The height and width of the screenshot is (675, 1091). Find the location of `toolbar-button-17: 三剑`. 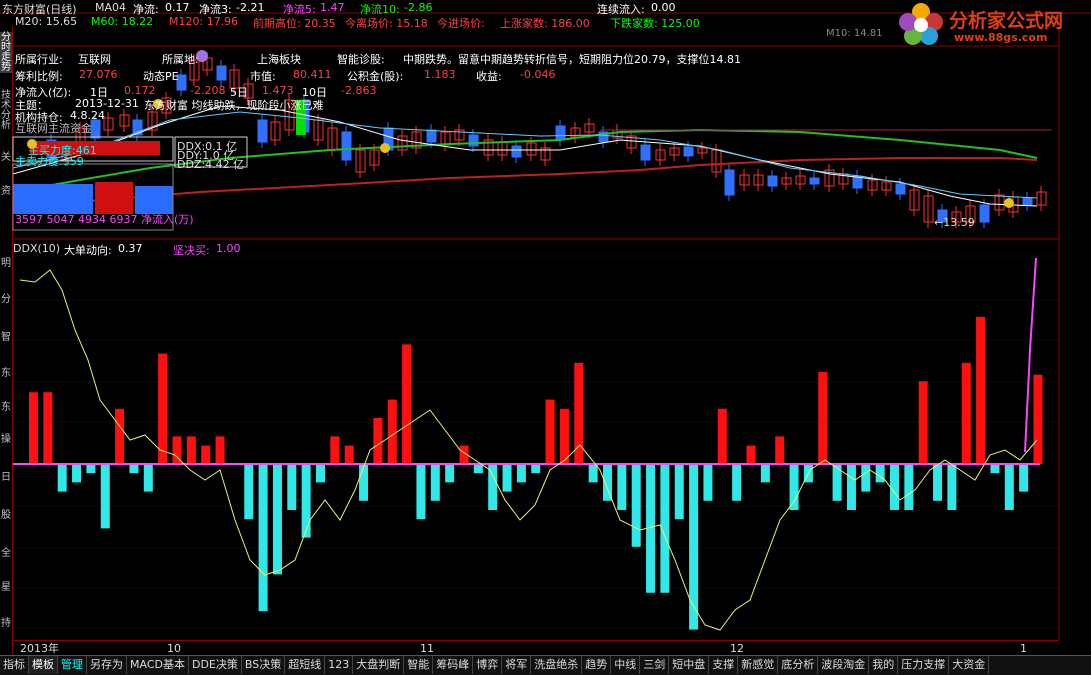

toolbar-button-17: 三剑 is located at coordinates (655, 665).